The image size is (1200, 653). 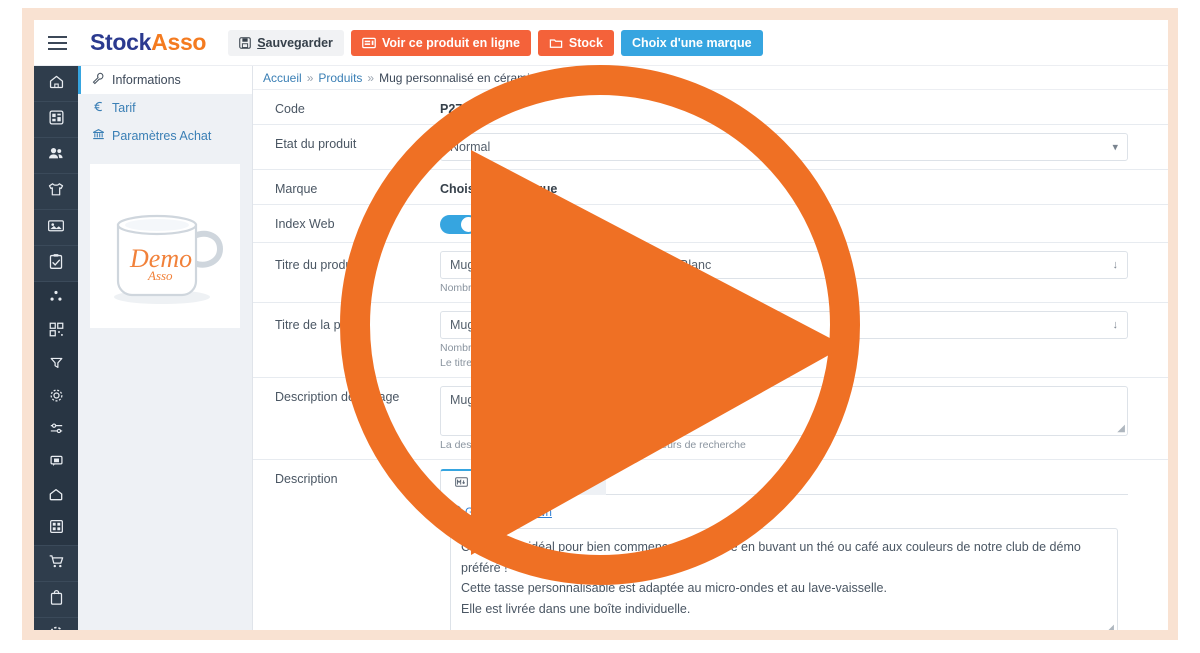 I want to click on choose-brand-button: Choix d'une marque, so click(x=691, y=42).